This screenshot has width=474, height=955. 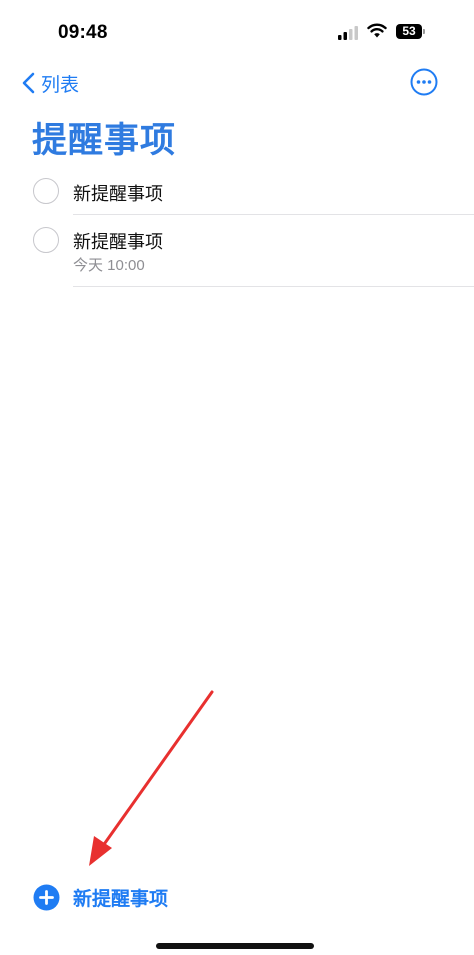 What do you see at coordinates (104, 140) in the screenshot?
I see `page-title: 提醒事项` at bounding box center [104, 140].